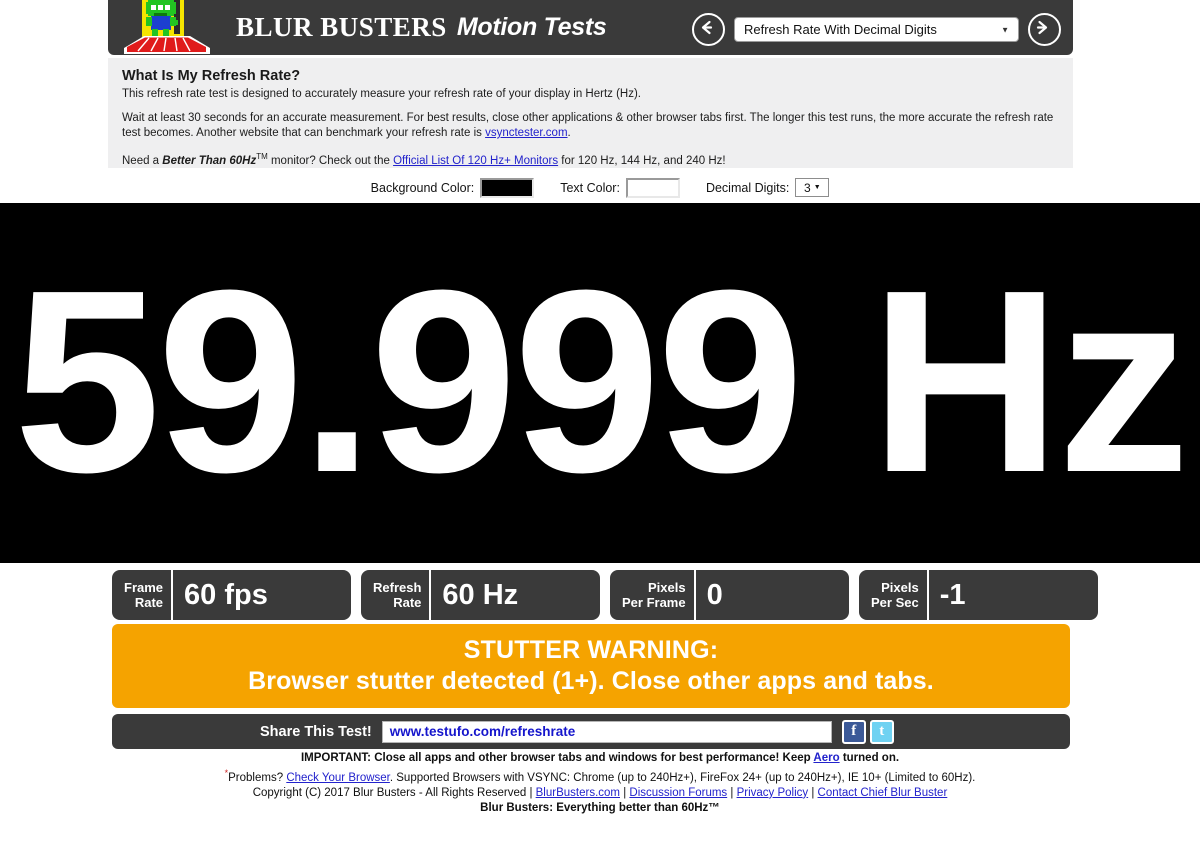 This screenshot has width=1200, height=848. Describe the element at coordinates (773, 793) in the screenshot. I see `privacy-policy-link: Privacy Policy` at that location.